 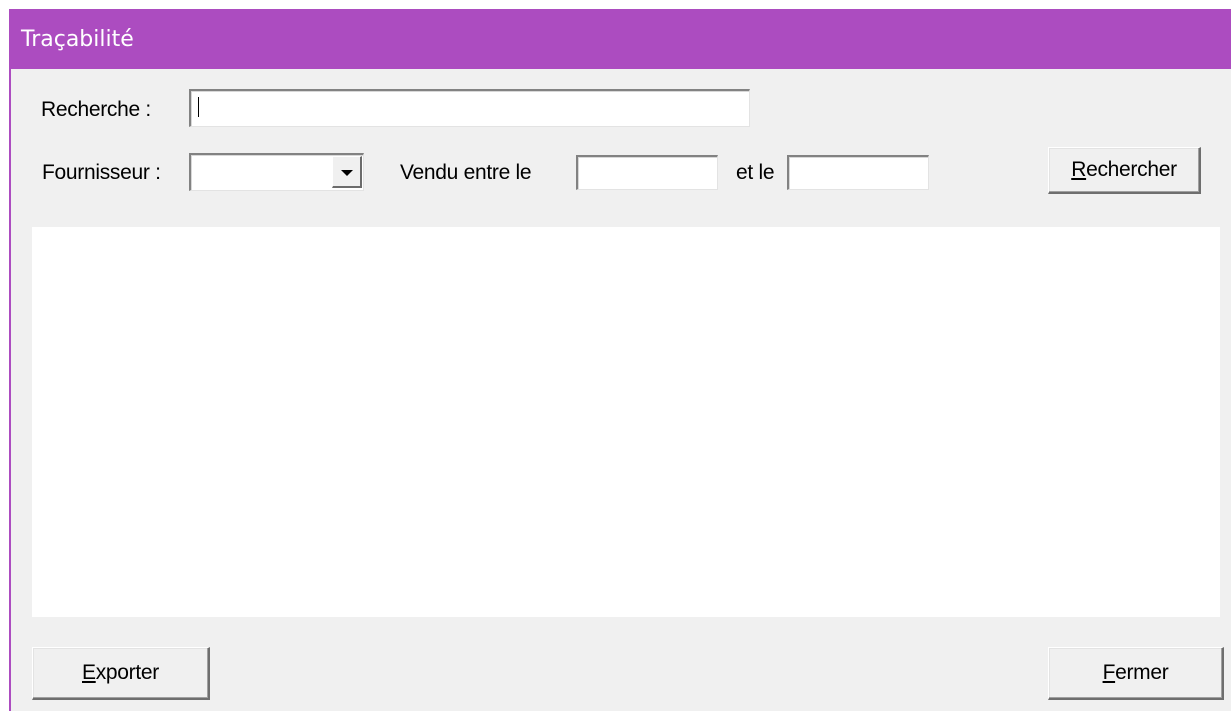 I want to click on date-to-field, so click(x=858, y=172).